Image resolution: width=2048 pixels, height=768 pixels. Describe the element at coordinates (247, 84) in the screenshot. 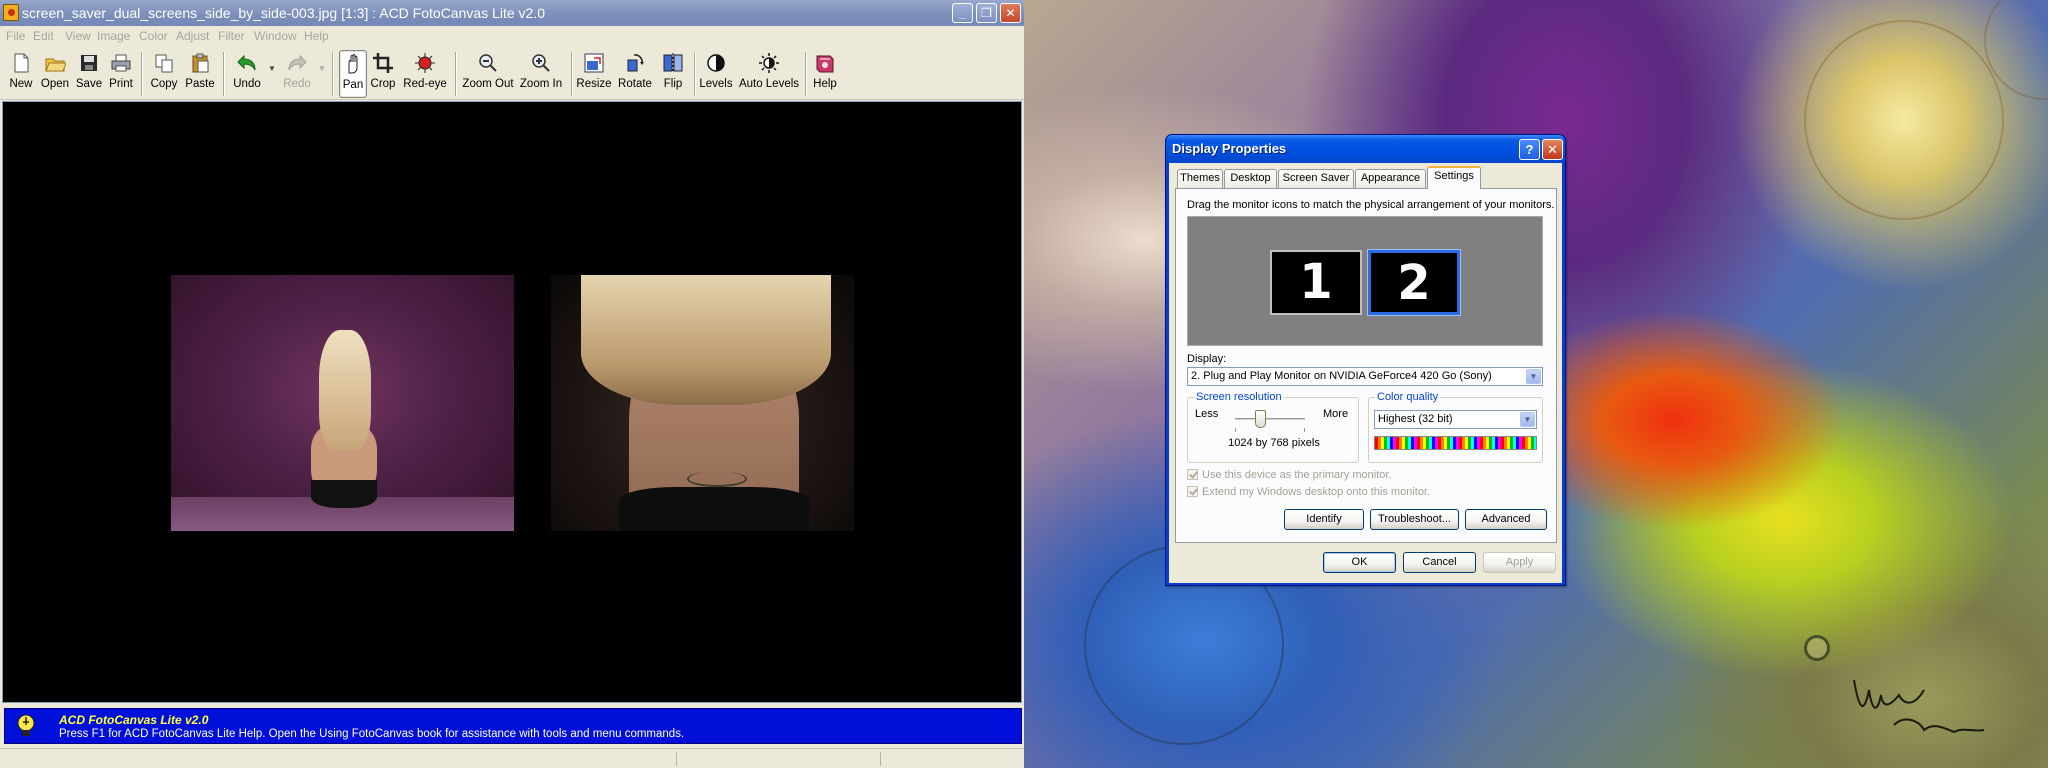

I see `undo-label: Undo` at that location.